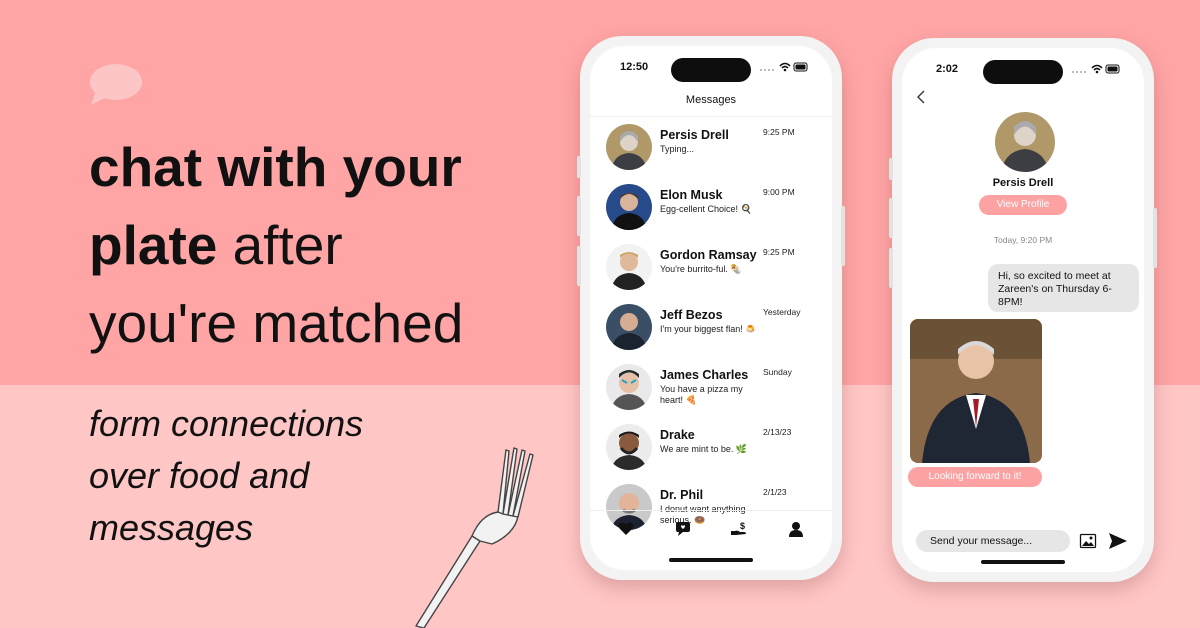 This screenshot has width=1200, height=628. Describe the element at coordinates (694, 135) in the screenshot. I see `contact-name: Persis Drell` at that location.